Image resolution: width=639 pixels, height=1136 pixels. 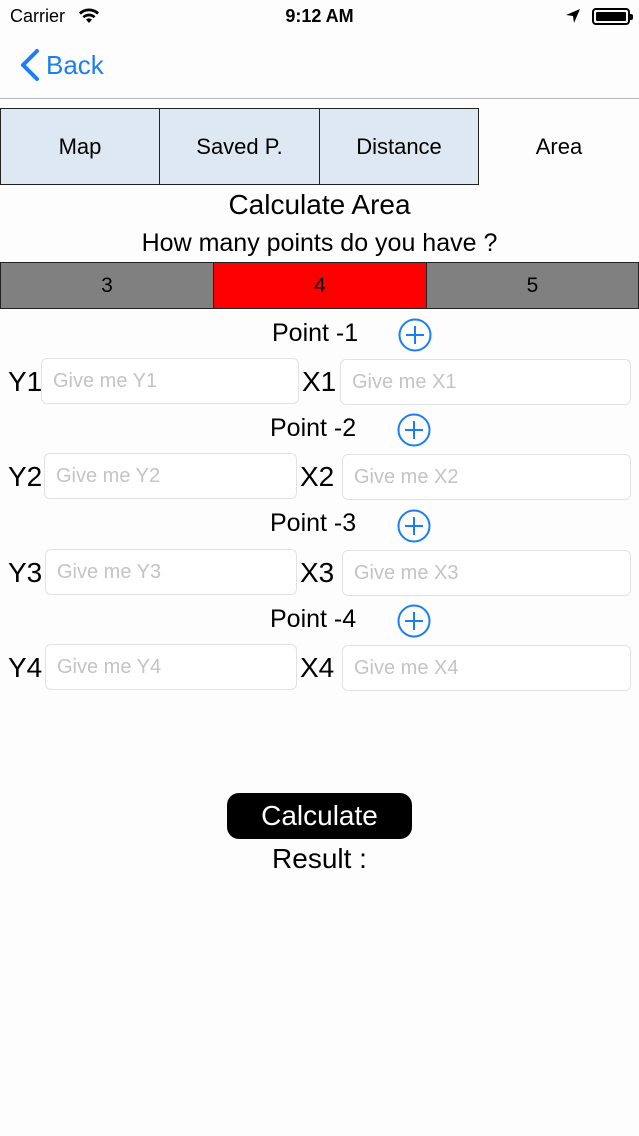 What do you see at coordinates (313, 428) in the screenshot?
I see `point-2-title: Point -2` at bounding box center [313, 428].